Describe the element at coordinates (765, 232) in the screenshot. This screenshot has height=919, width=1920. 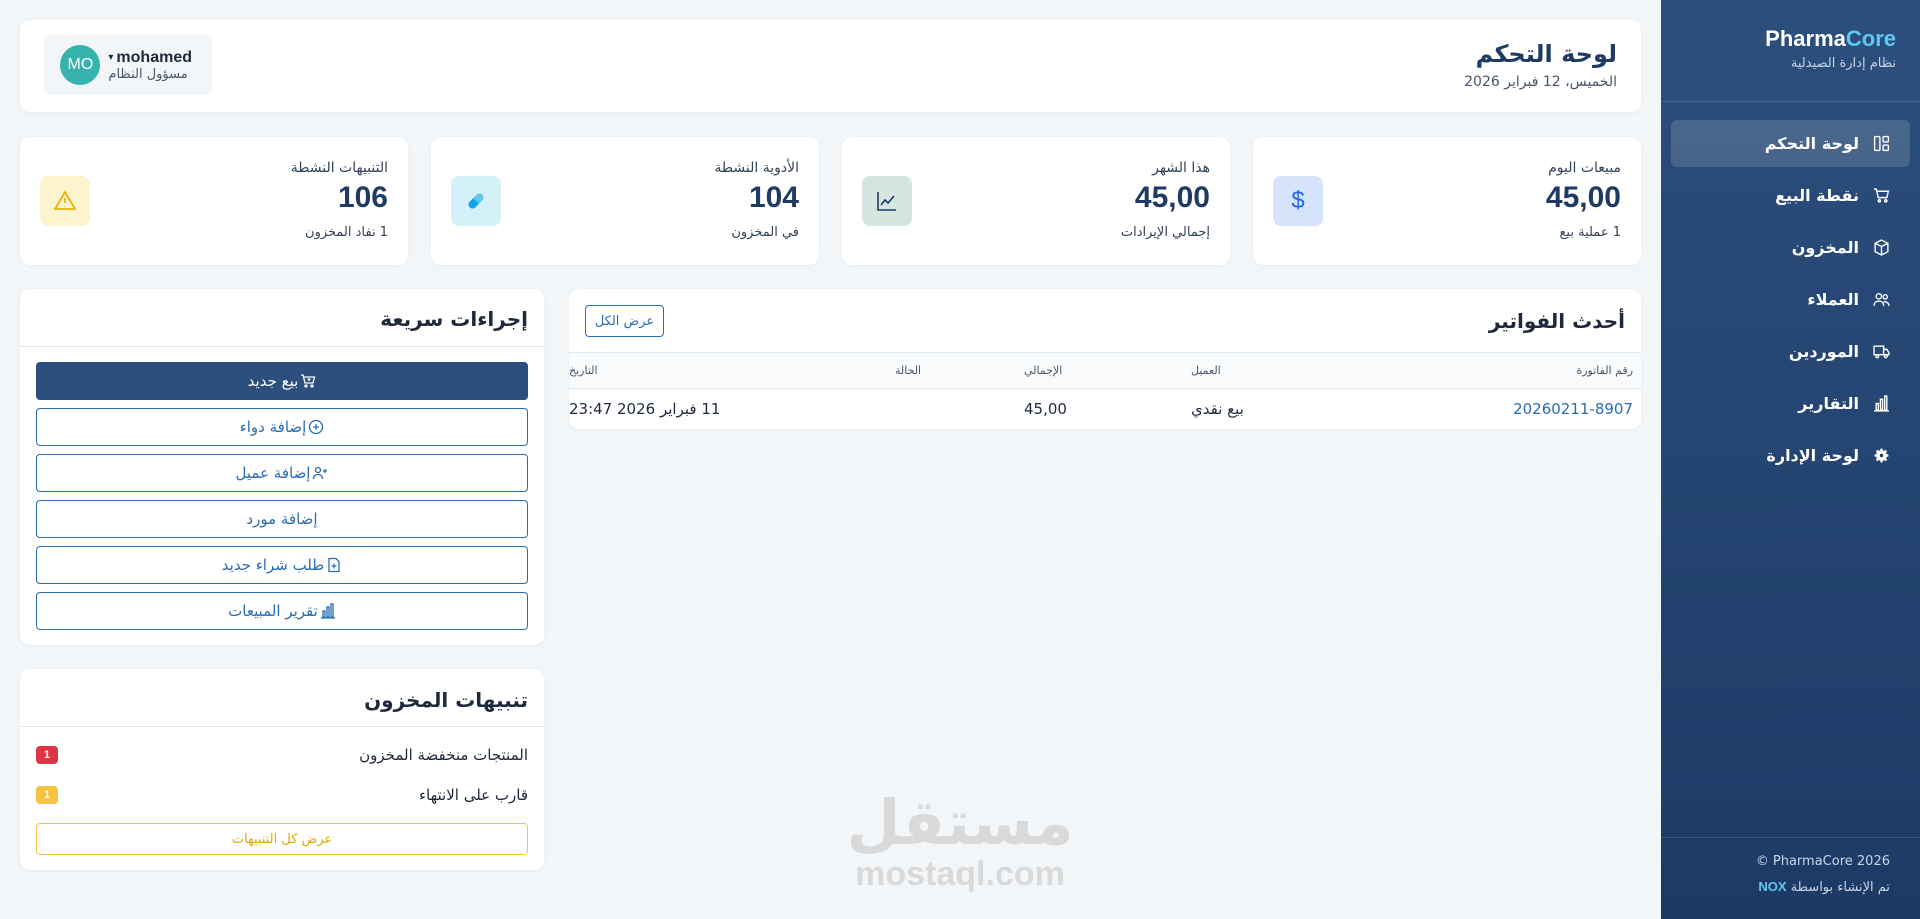
I see `stat-subtext: في المخزون` at that location.